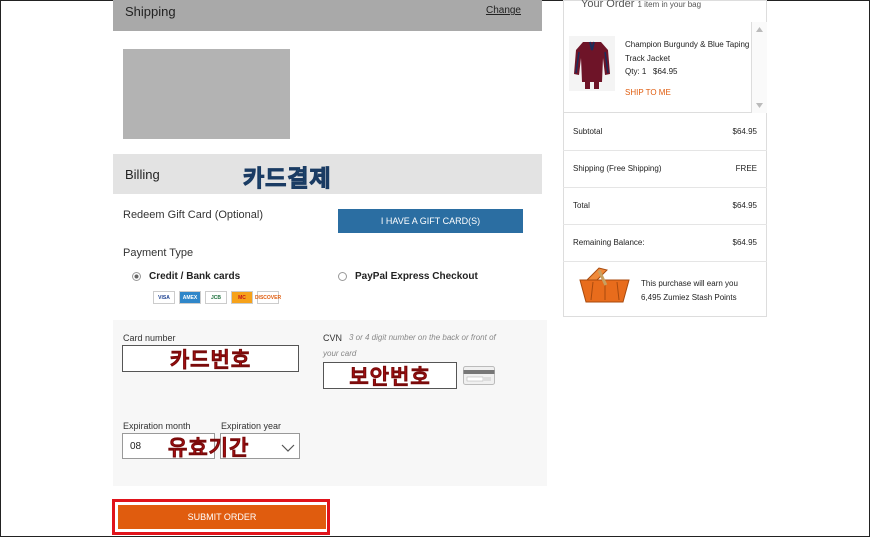 The image size is (870, 537). Describe the element at coordinates (636, 71) in the screenshot. I see `item-qty: Qty: 1` at that location.